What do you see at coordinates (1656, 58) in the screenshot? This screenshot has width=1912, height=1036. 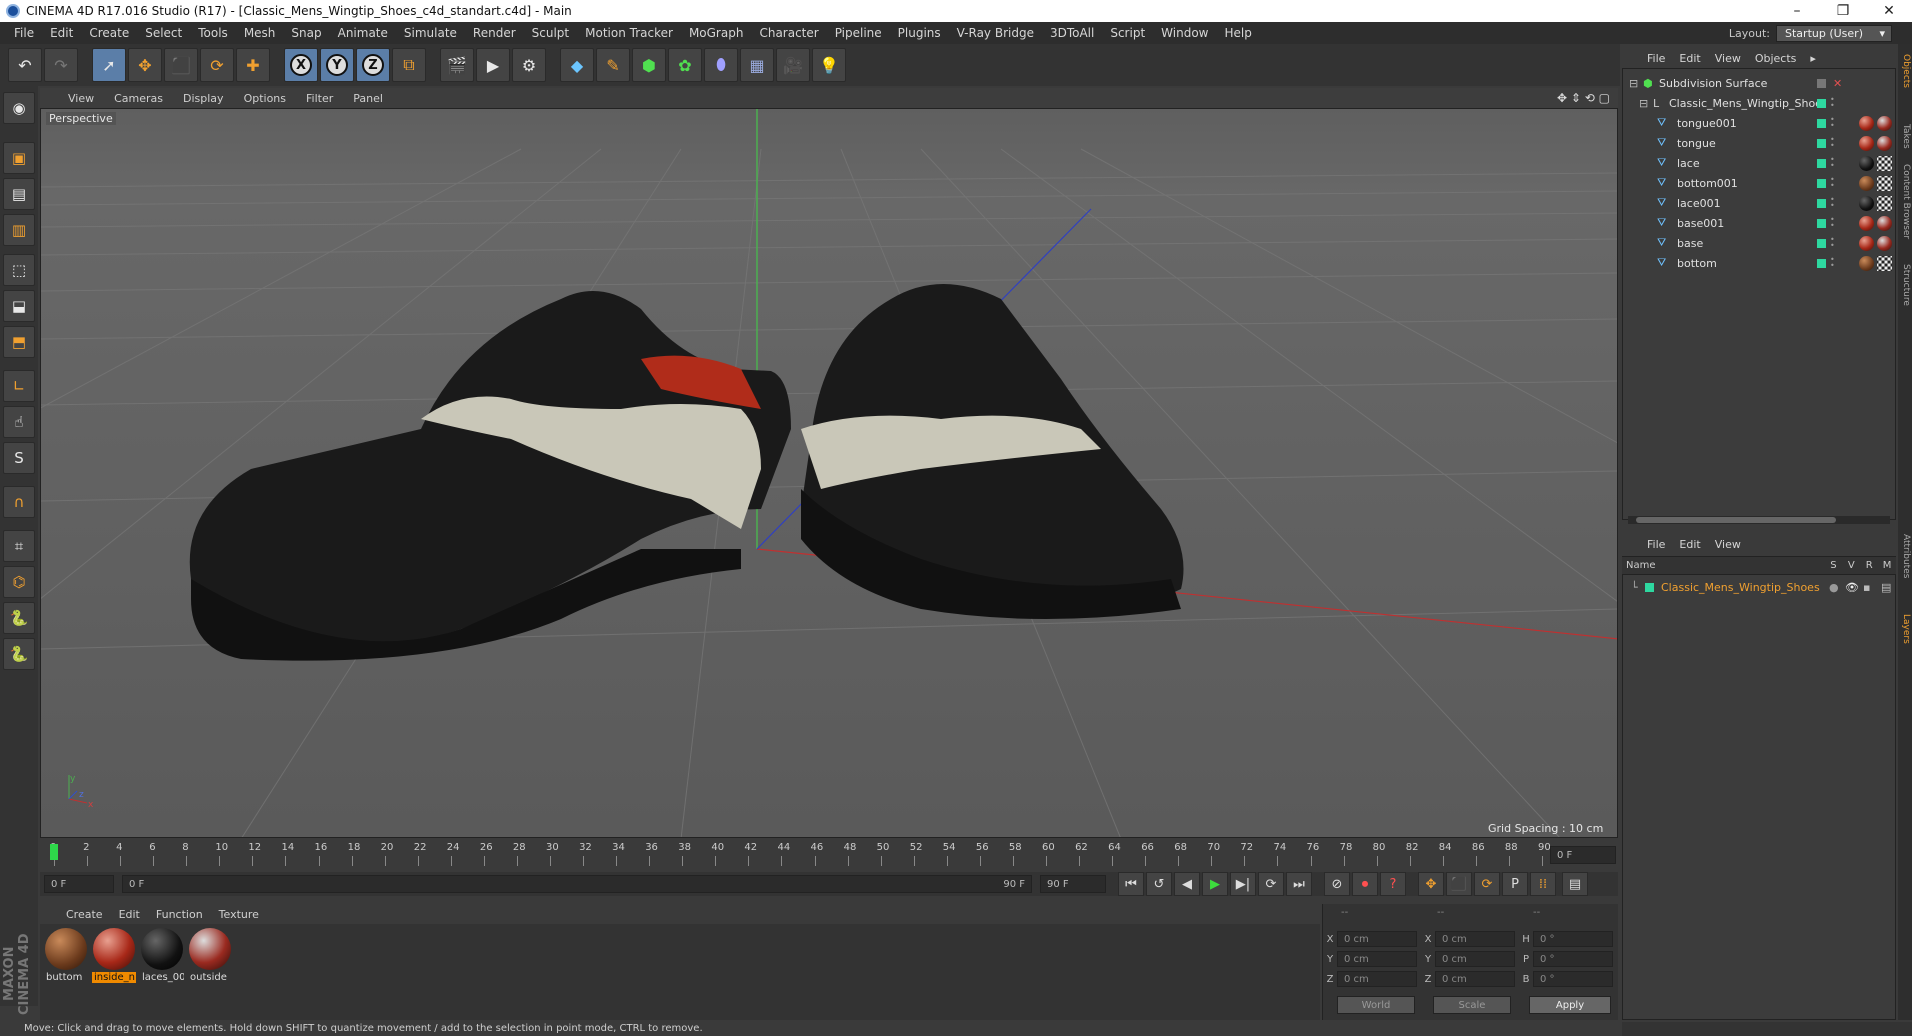 I see `object-menu-file: File` at bounding box center [1656, 58].